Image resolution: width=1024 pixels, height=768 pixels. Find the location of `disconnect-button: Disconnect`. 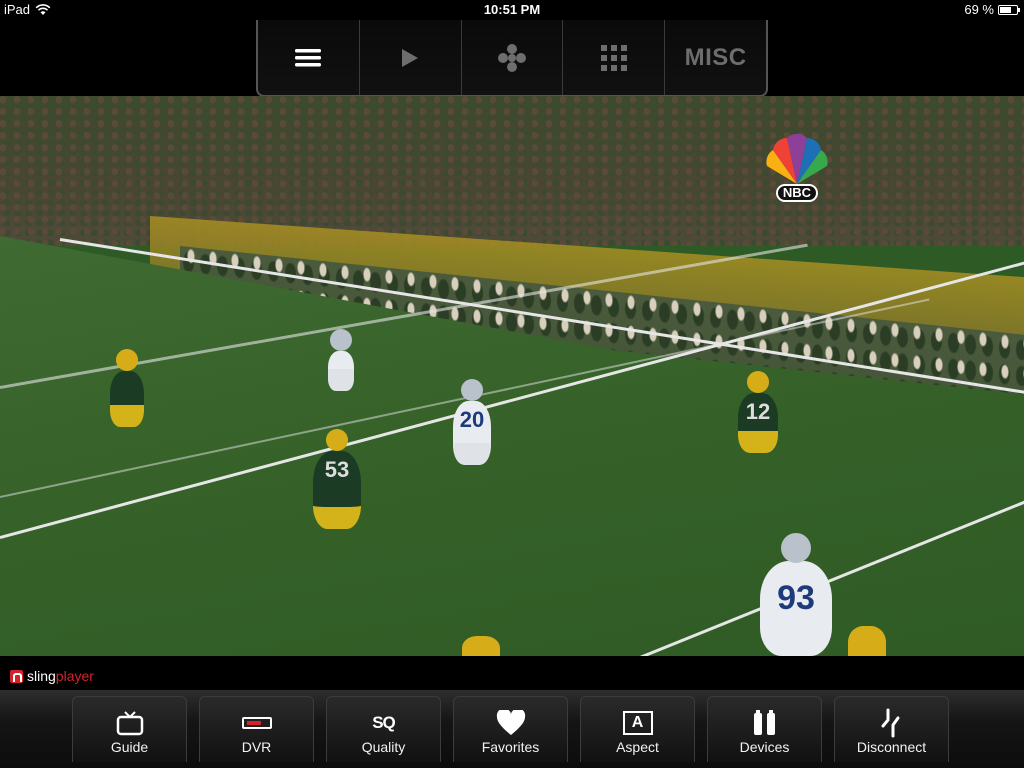

disconnect-button: Disconnect is located at coordinates (891, 729).